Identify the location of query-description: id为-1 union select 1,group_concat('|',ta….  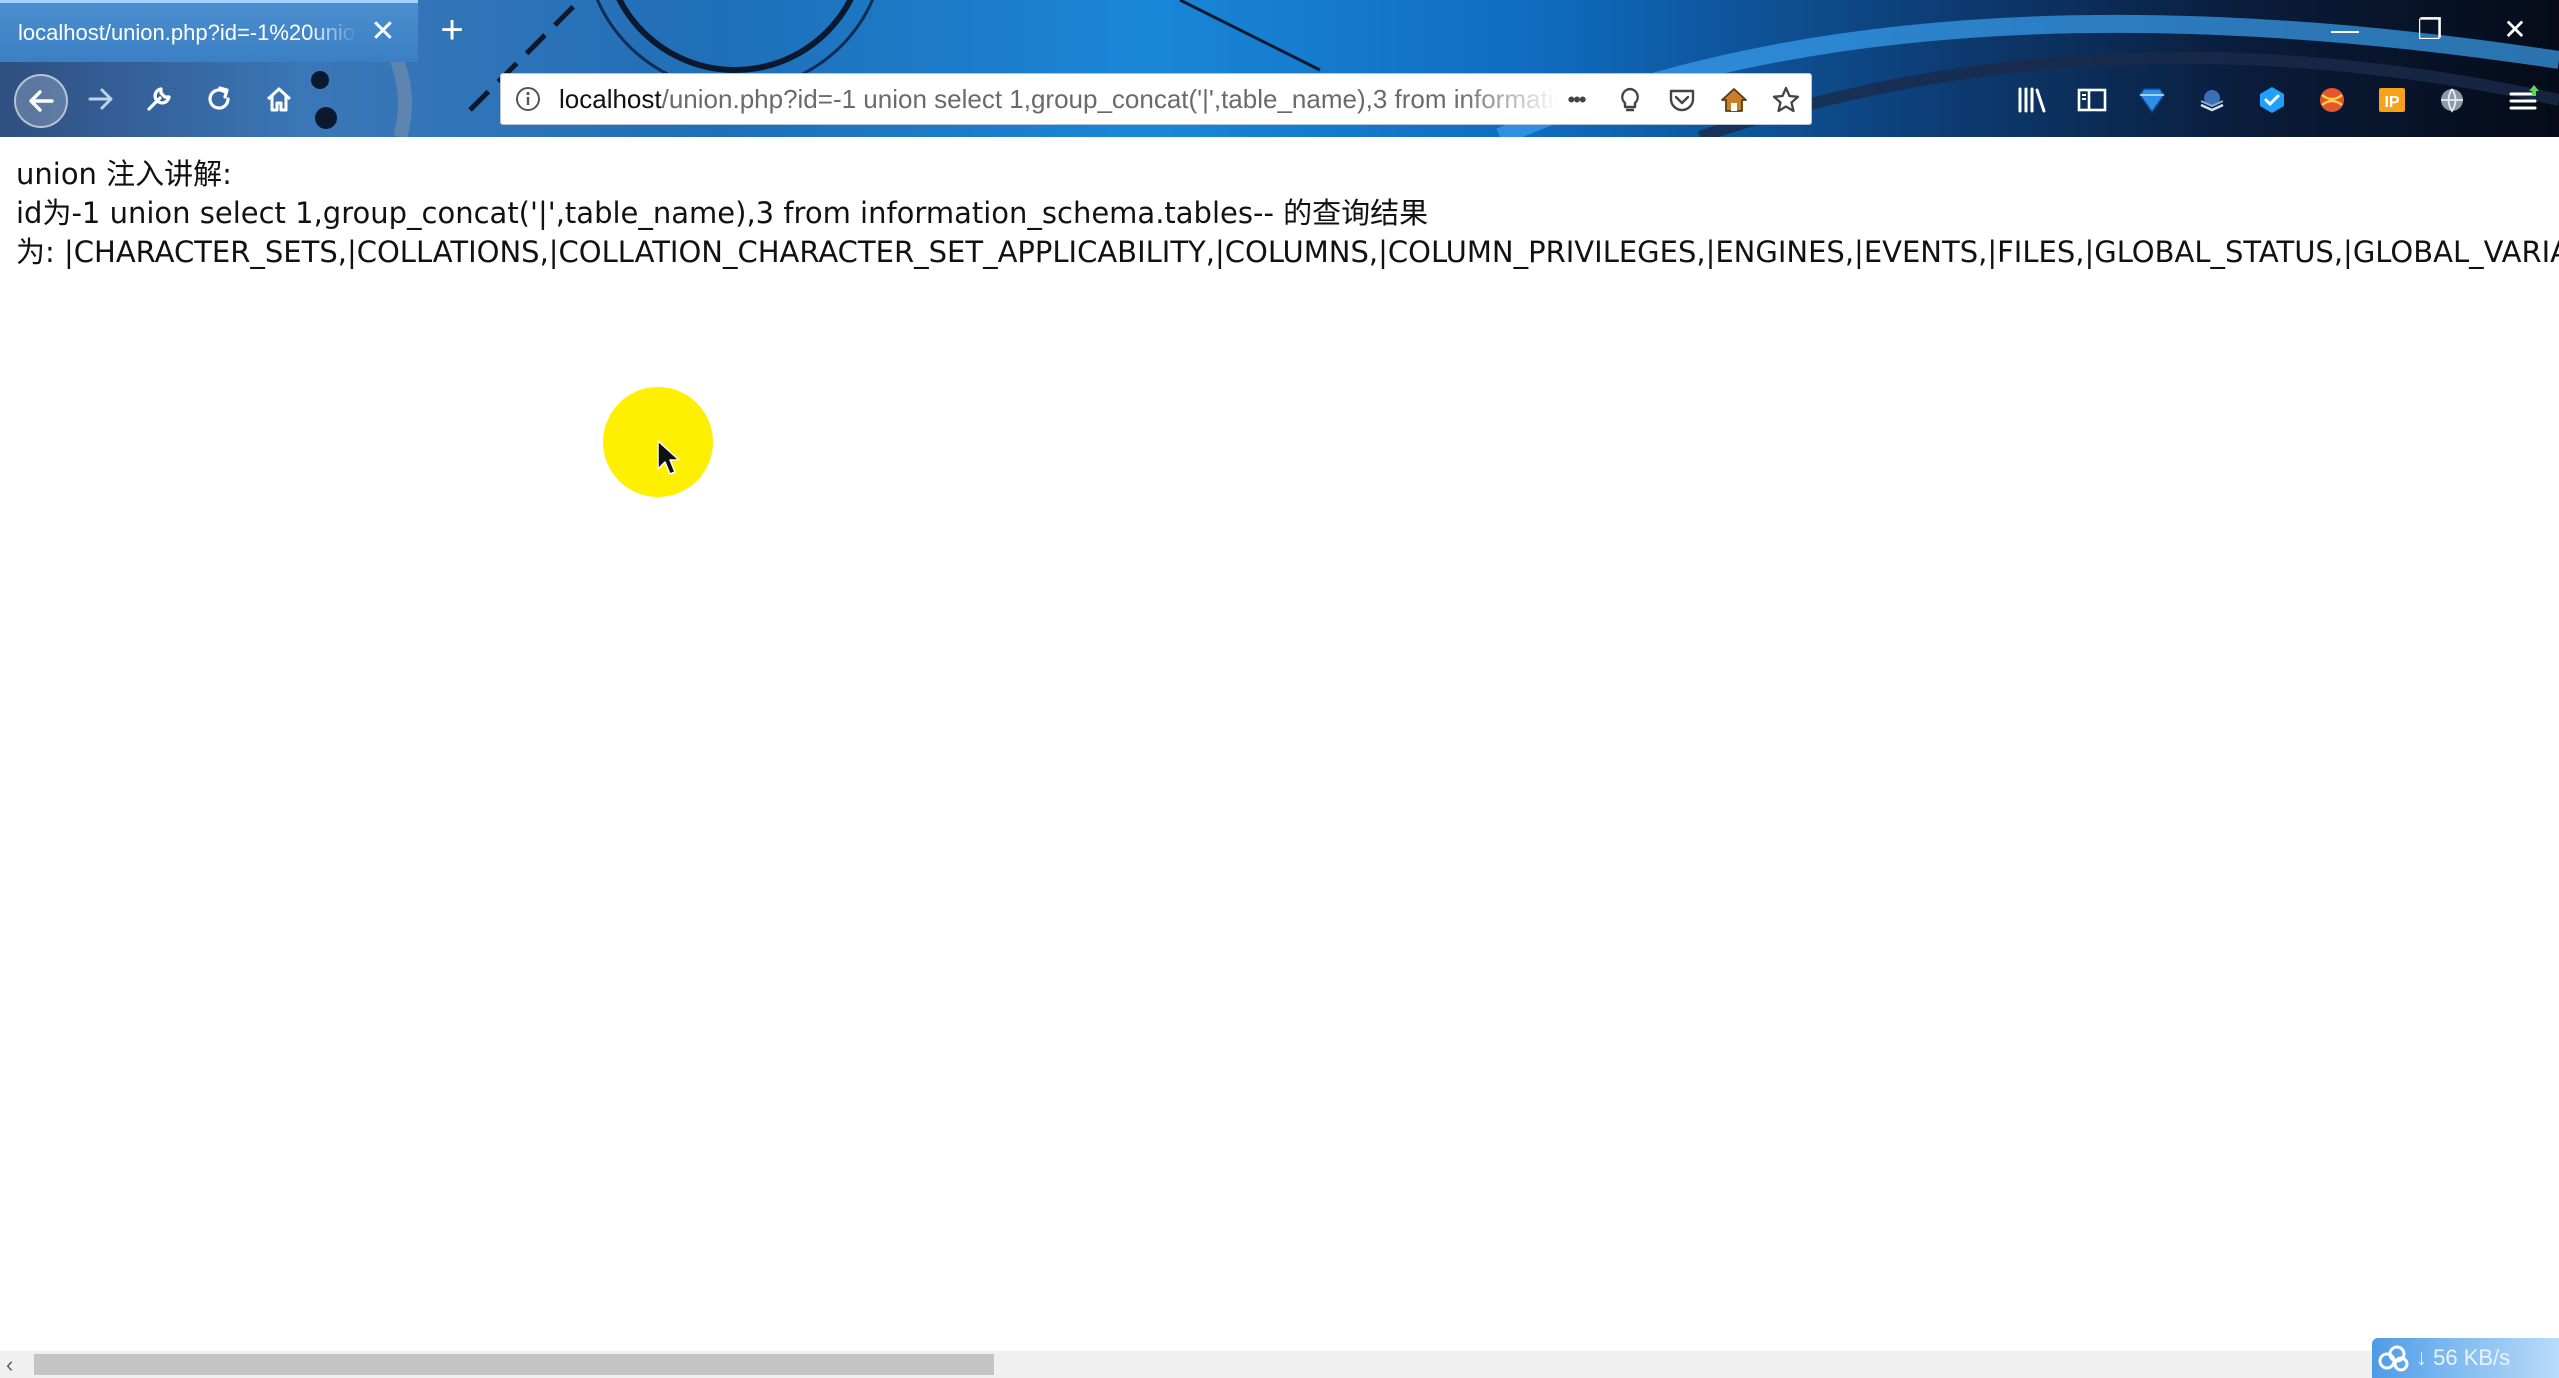
(722, 213).